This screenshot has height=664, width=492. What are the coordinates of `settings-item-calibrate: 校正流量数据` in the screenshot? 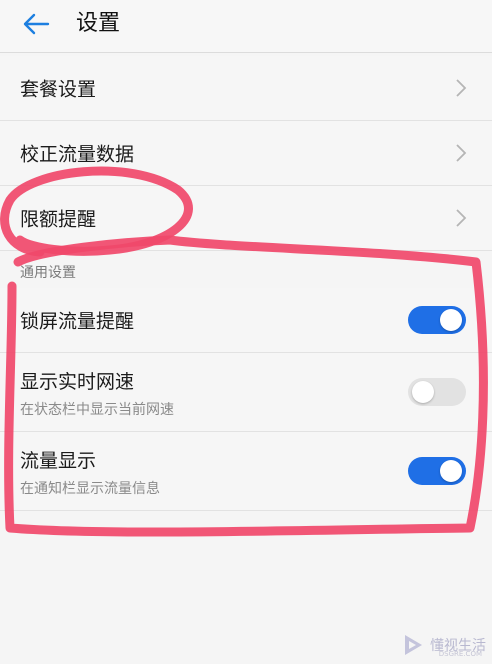 It's located at (246, 153).